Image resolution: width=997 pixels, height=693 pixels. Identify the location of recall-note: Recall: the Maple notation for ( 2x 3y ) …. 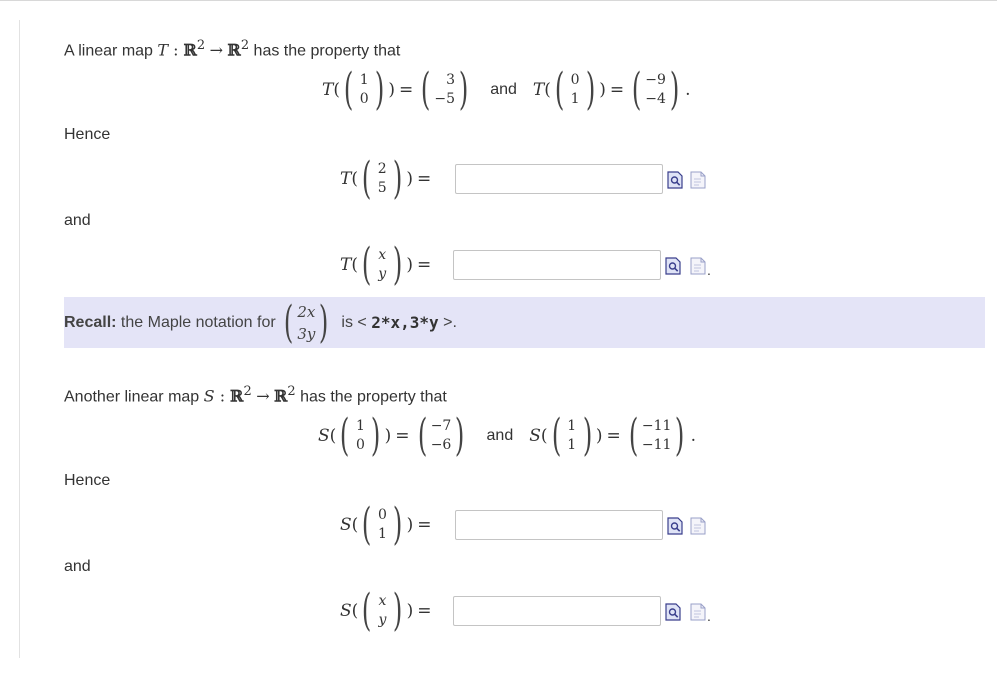
(260, 322).